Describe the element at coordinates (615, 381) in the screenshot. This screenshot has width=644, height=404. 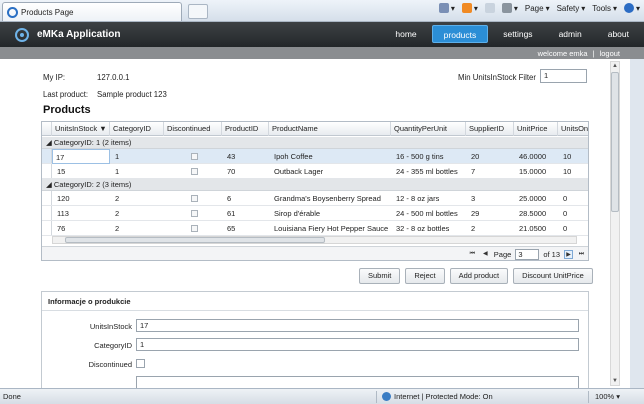
I see `scroll-down-arrow-icon: ▼` at that location.